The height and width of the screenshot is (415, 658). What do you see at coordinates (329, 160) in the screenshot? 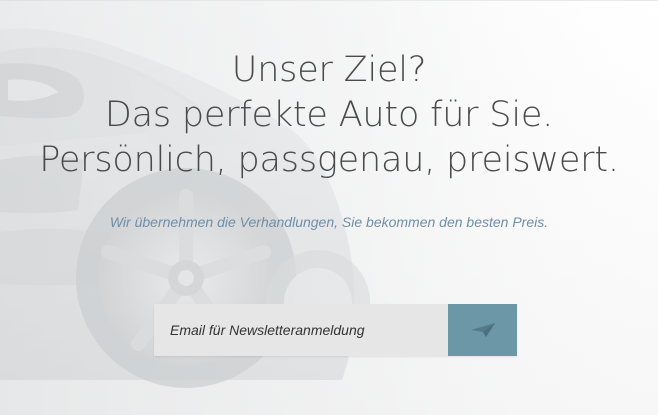
I see `hero-line-3: Persönlich, passgenau, preiswert.` at bounding box center [329, 160].